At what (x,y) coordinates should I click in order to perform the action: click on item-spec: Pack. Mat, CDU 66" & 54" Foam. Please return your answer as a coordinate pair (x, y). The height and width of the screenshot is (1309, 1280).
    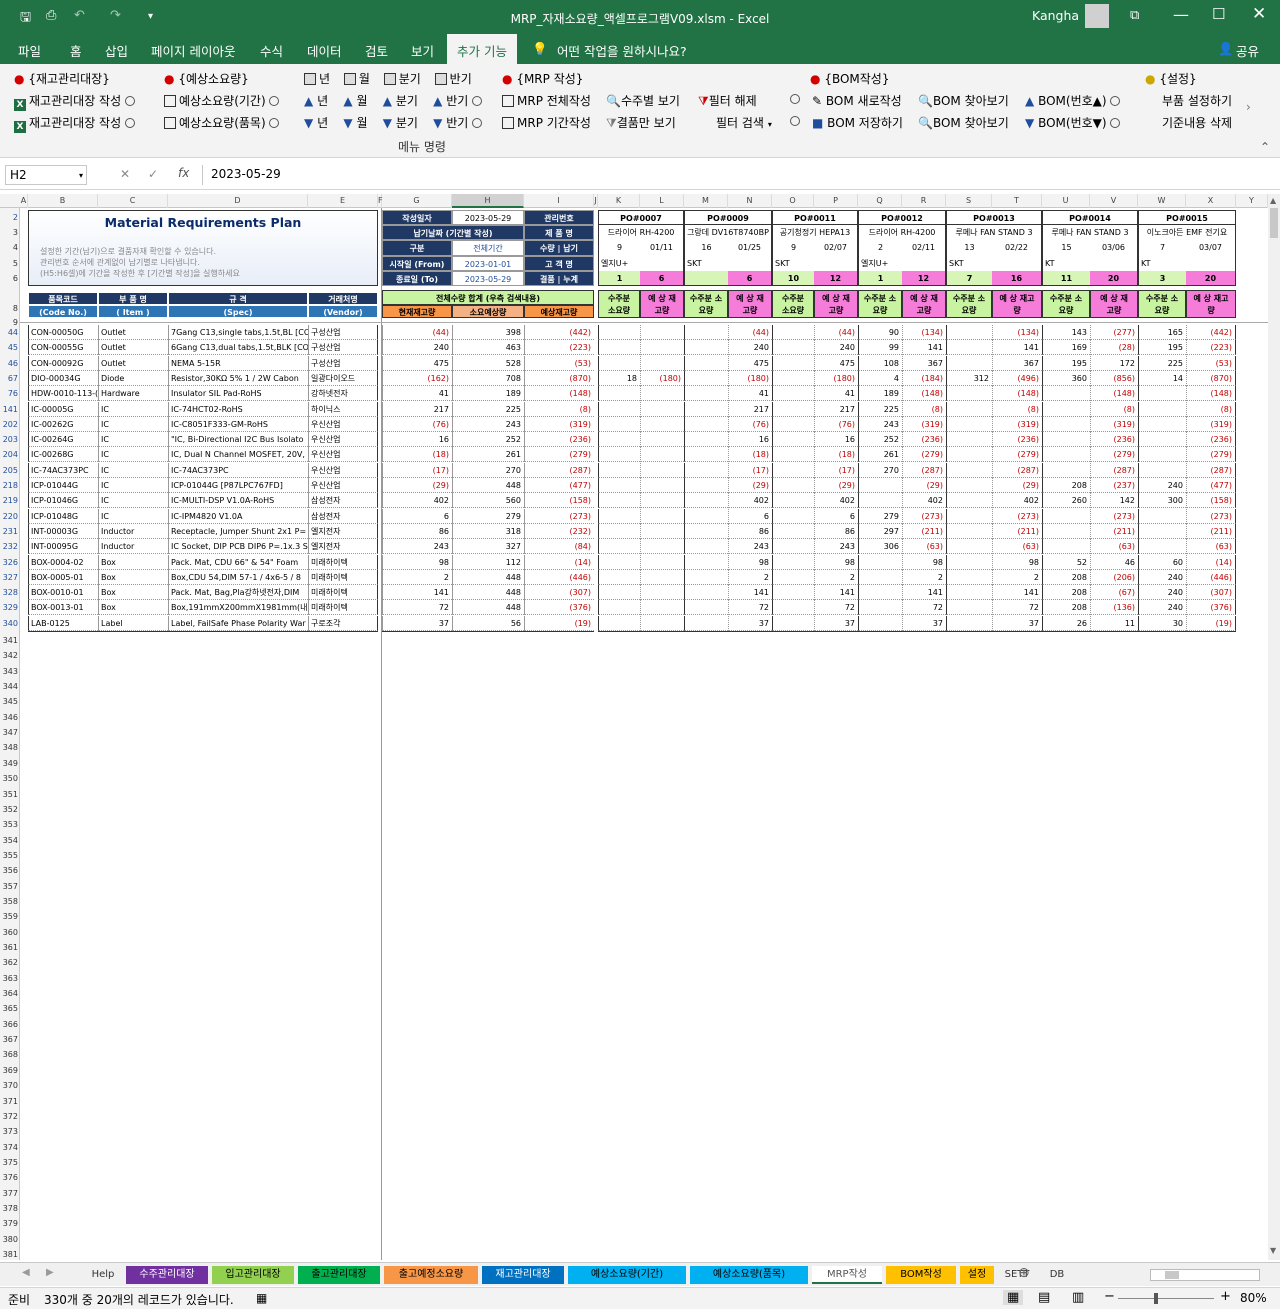
    Looking at the image, I should click on (238, 562).